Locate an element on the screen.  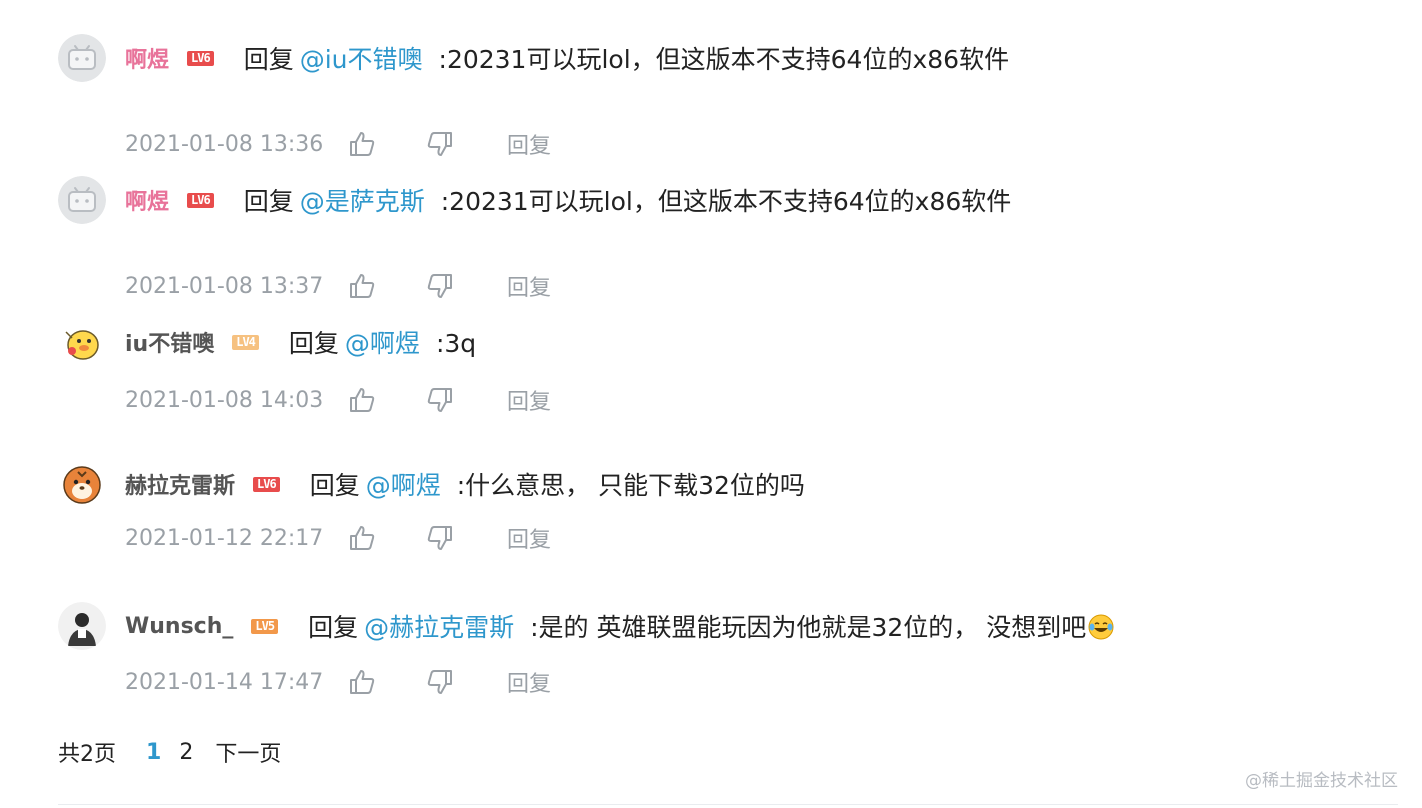
yellow-duck-icon is located at coordinates (82, 342).